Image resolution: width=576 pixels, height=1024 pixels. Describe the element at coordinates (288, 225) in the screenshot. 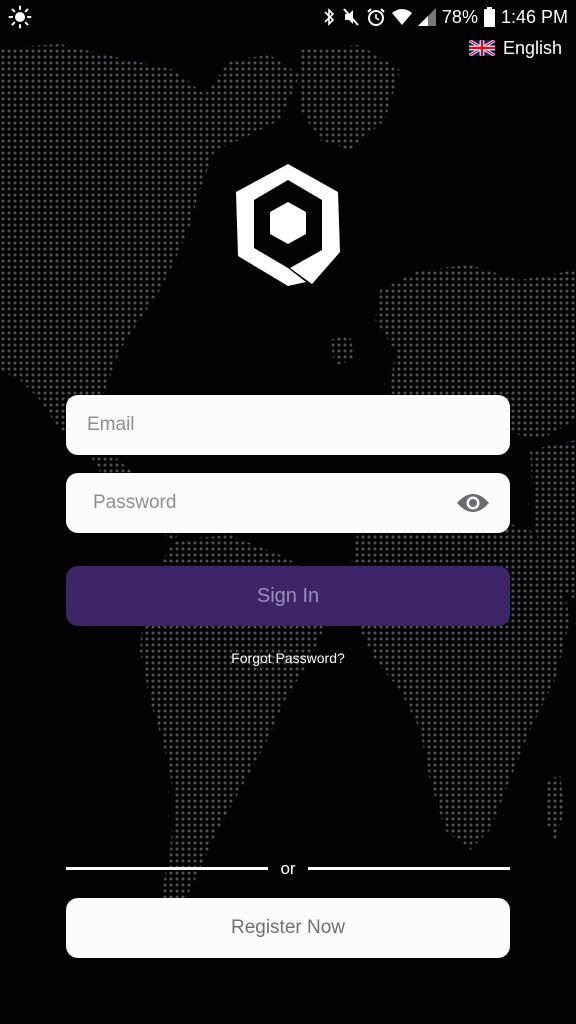

I see `app-logo` at that location.